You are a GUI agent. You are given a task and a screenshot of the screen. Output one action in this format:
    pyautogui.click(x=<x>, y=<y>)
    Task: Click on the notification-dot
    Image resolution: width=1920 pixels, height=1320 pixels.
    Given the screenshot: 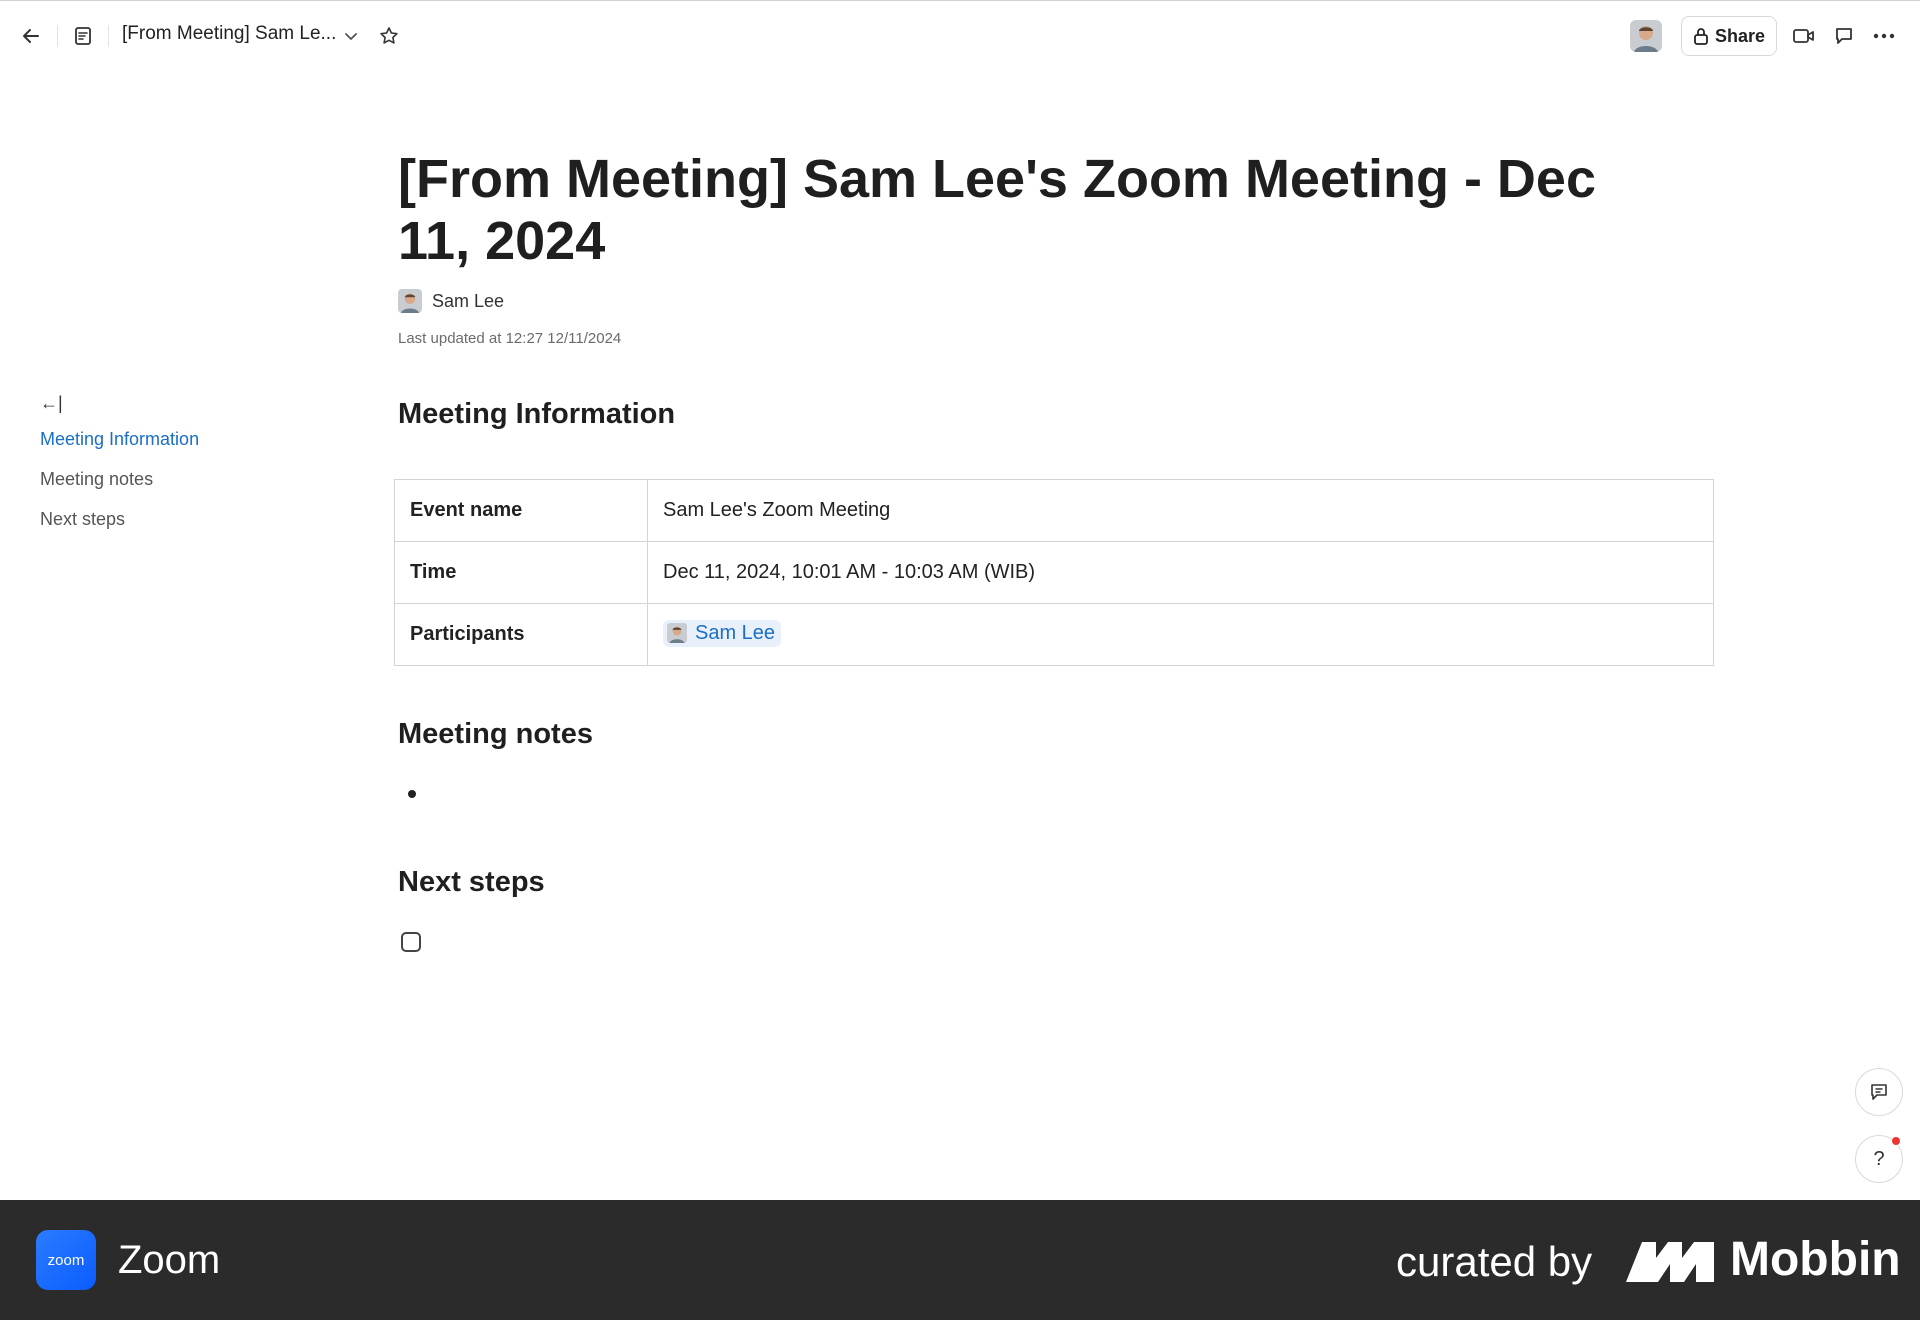 What is the action you would take?
    pyautogui.click(x=1896, y=1141)
    